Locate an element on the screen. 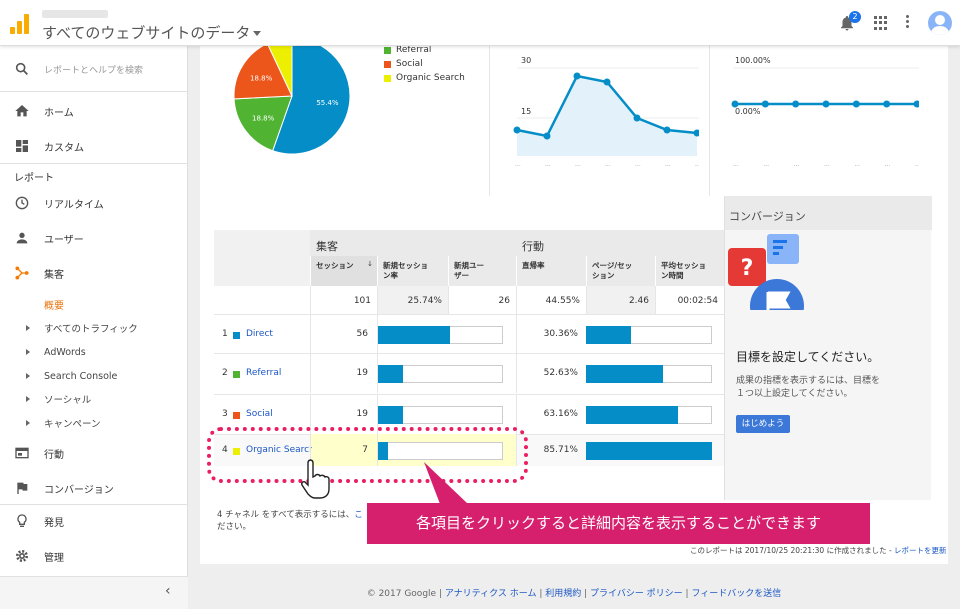 This screenshot has width=960, height=609. column-header: 新規セッショ ン率 is located at coordinates (412, 271).